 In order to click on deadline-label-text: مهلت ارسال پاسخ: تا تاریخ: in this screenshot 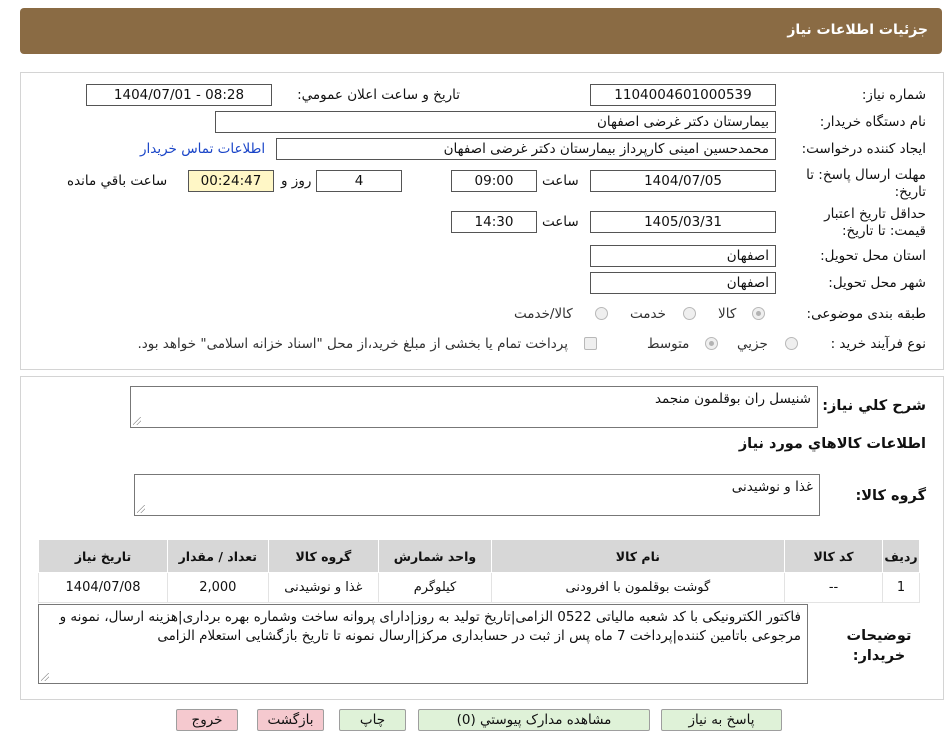, I will do `click(866, 183)`.